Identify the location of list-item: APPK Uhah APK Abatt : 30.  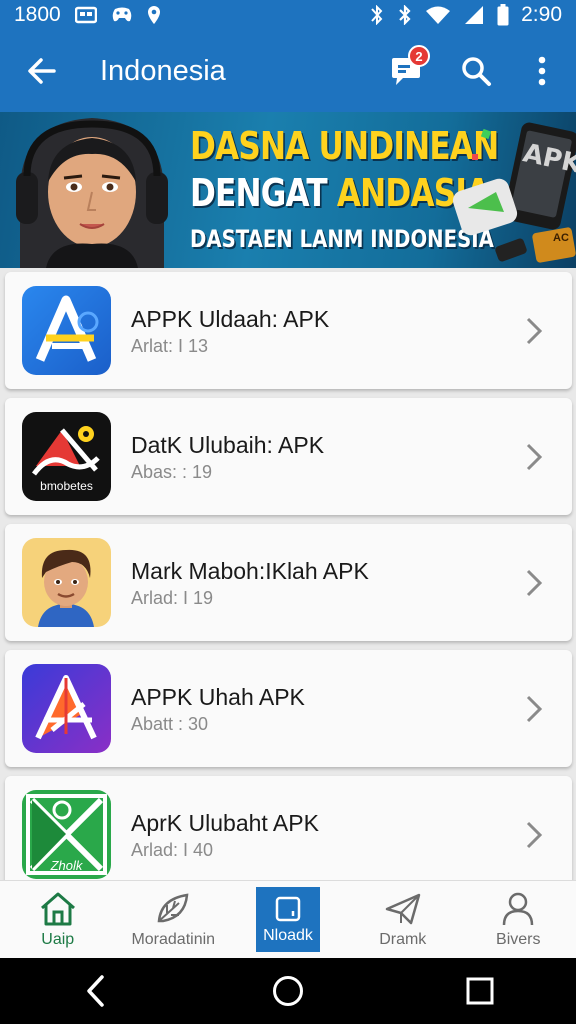
(288, 708).